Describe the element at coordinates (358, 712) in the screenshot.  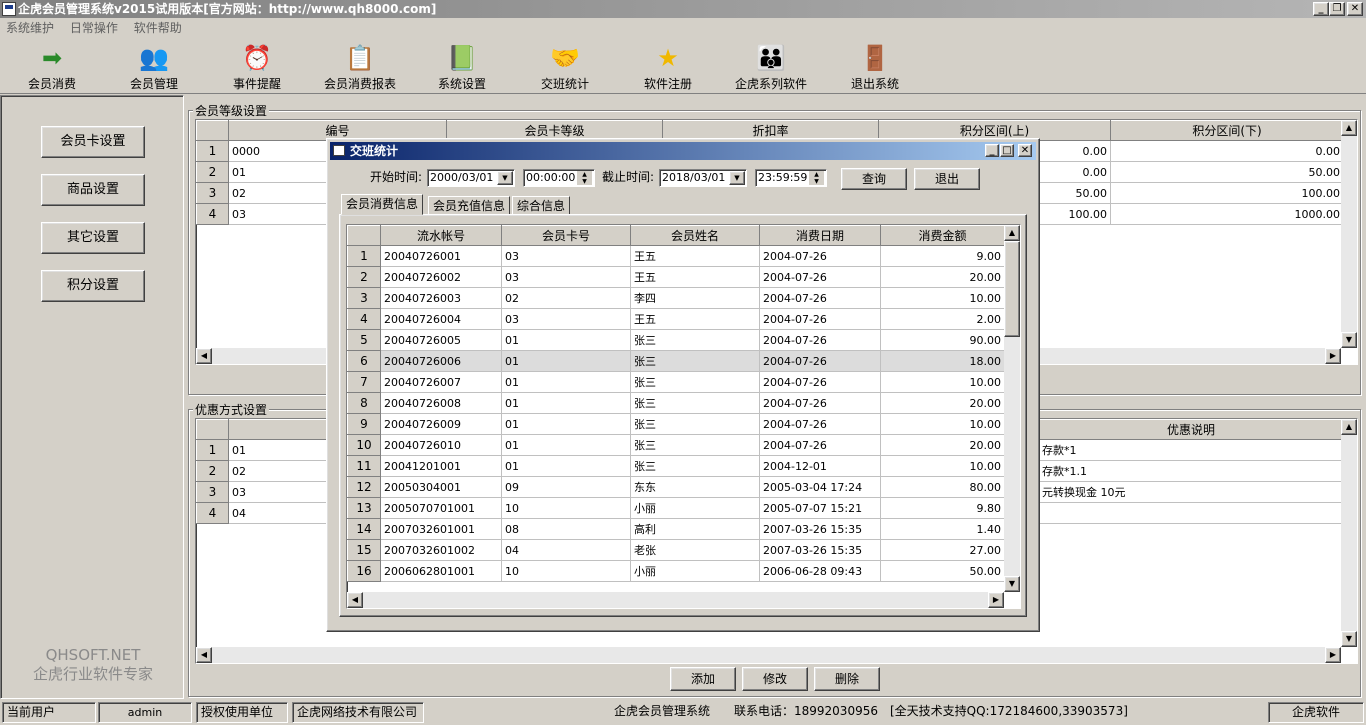
I see `status-company: 企虎网络技术有限公司` at that location.